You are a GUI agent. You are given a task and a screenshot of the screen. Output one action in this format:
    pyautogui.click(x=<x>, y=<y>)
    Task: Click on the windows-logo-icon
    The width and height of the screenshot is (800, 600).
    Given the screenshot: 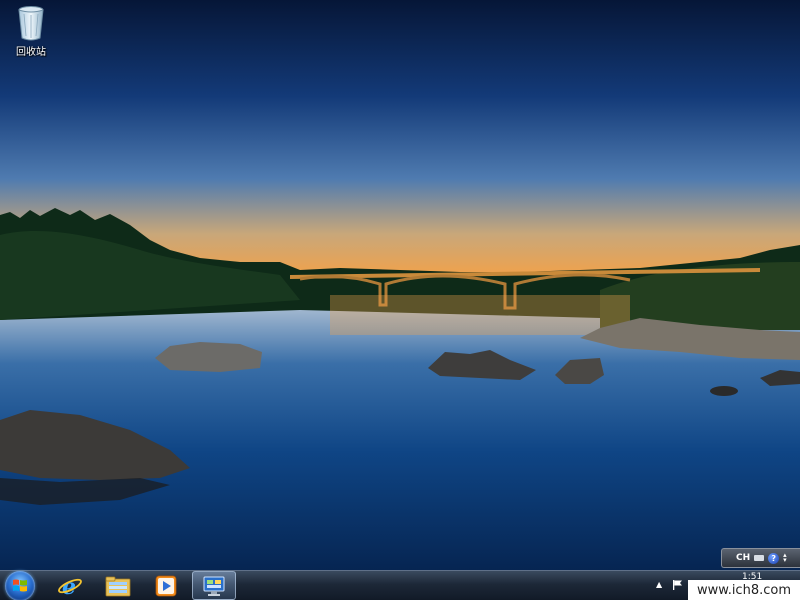 What is the action you would take?
    pyautogui.click(x=20, y=585)
    